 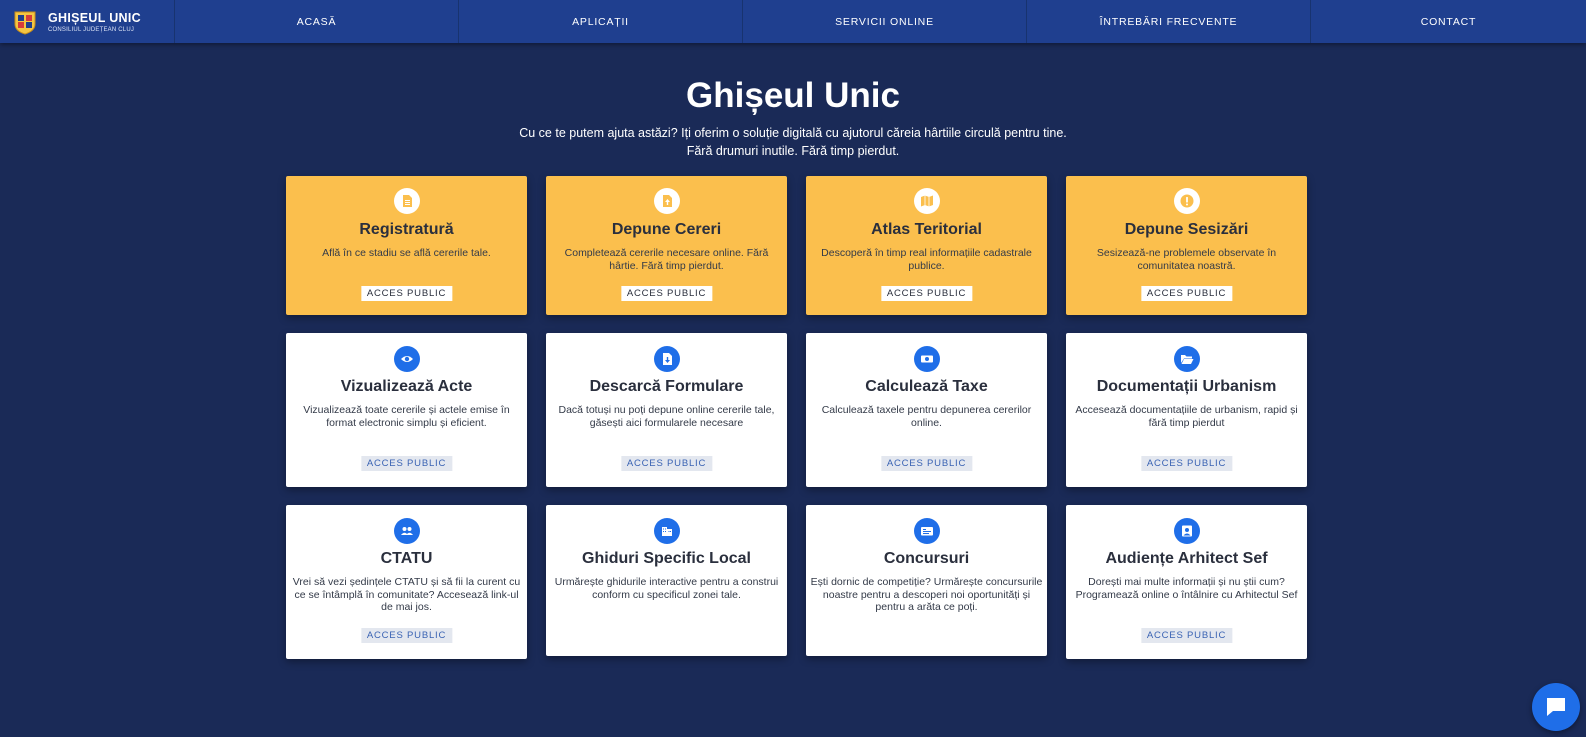 I want to click on card-title: Atlas Teritorial, so click(x=926, y=229).